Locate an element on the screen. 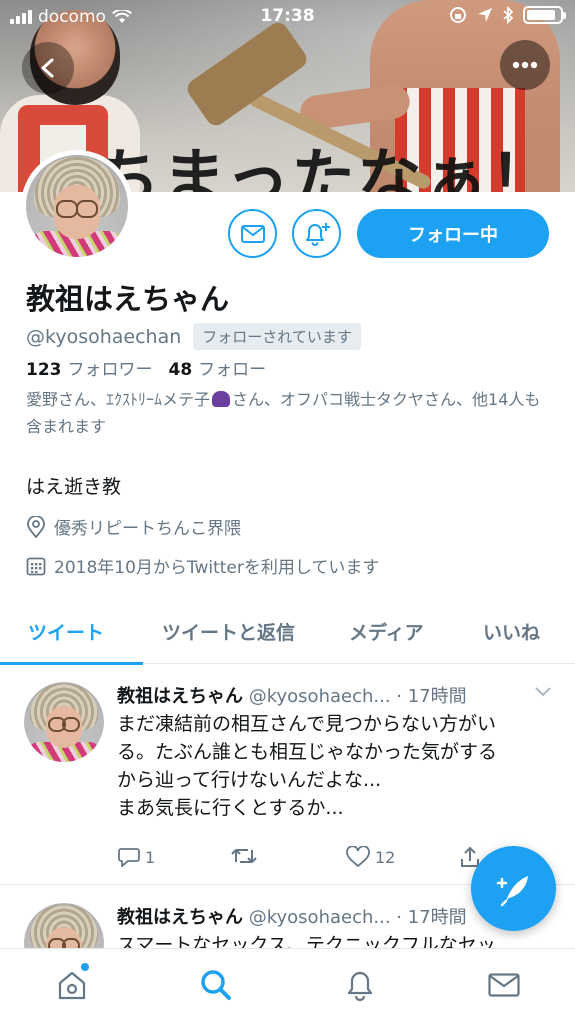 Image resolution: width=575 pixels, height=1024 pixels. nav-messages is located at coordinates (504, 985).